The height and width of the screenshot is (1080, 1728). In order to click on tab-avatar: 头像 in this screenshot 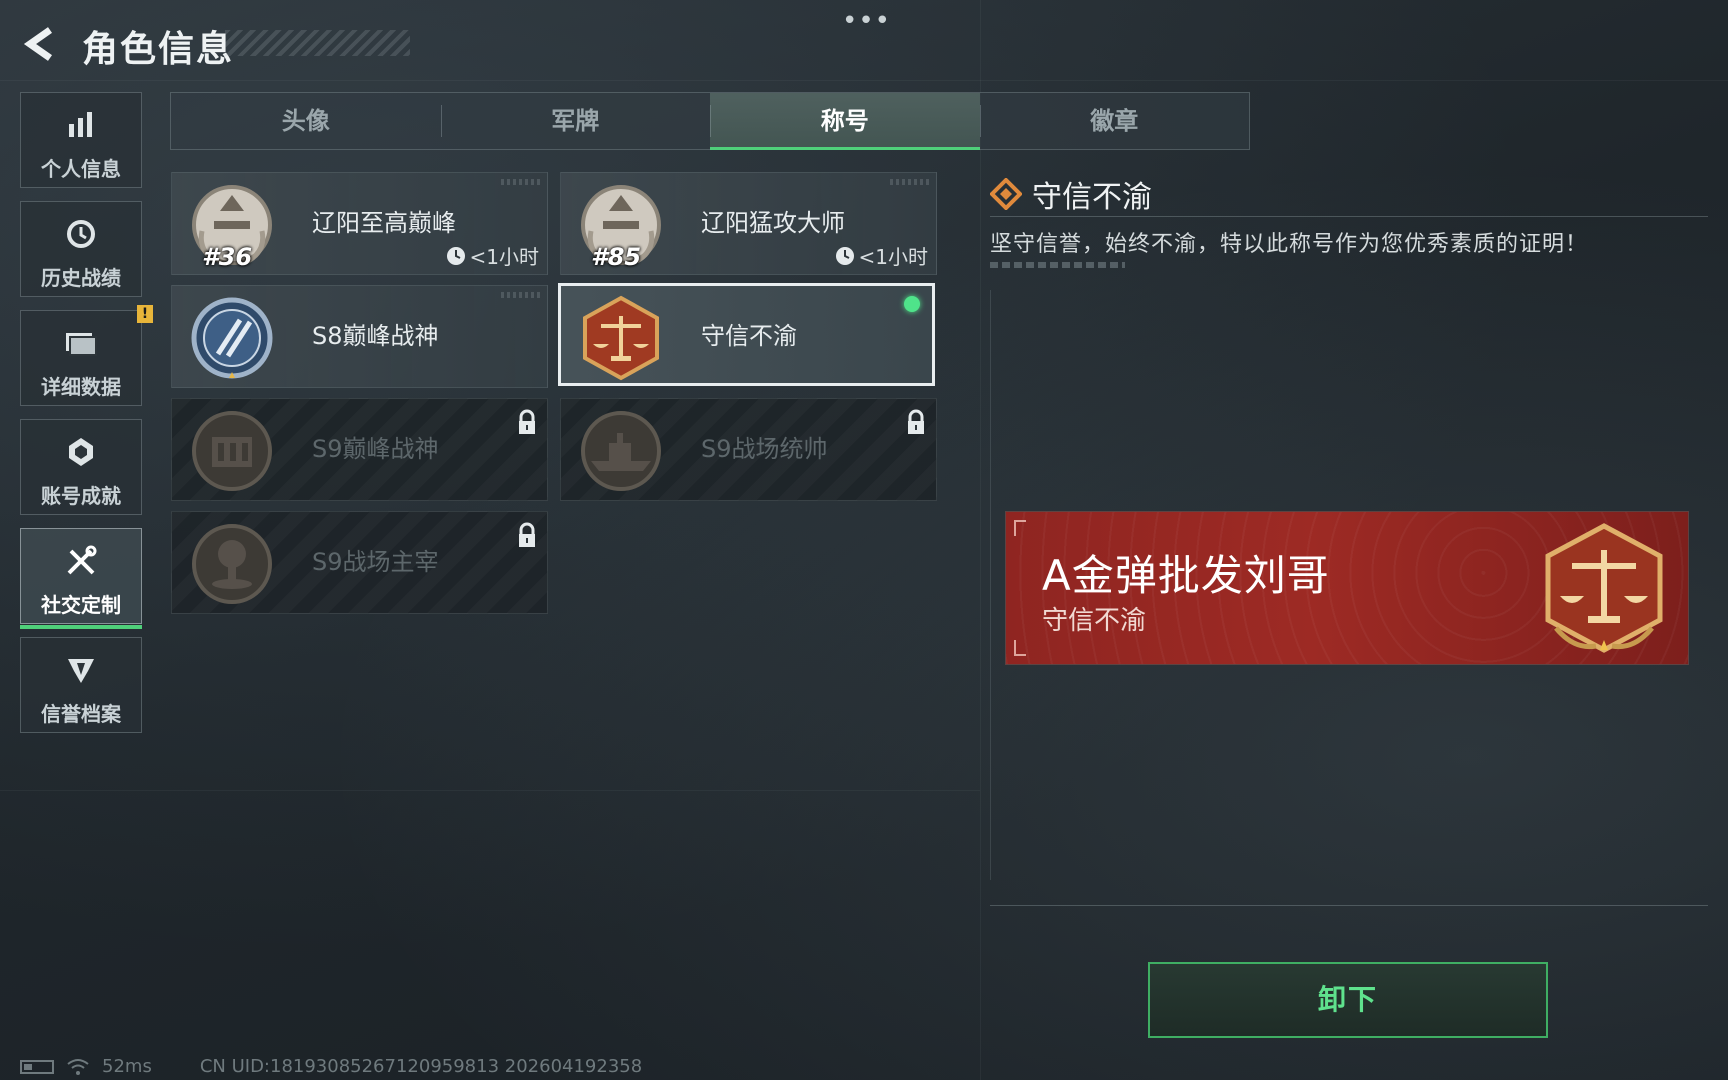, I will do `click(306, 121)`.